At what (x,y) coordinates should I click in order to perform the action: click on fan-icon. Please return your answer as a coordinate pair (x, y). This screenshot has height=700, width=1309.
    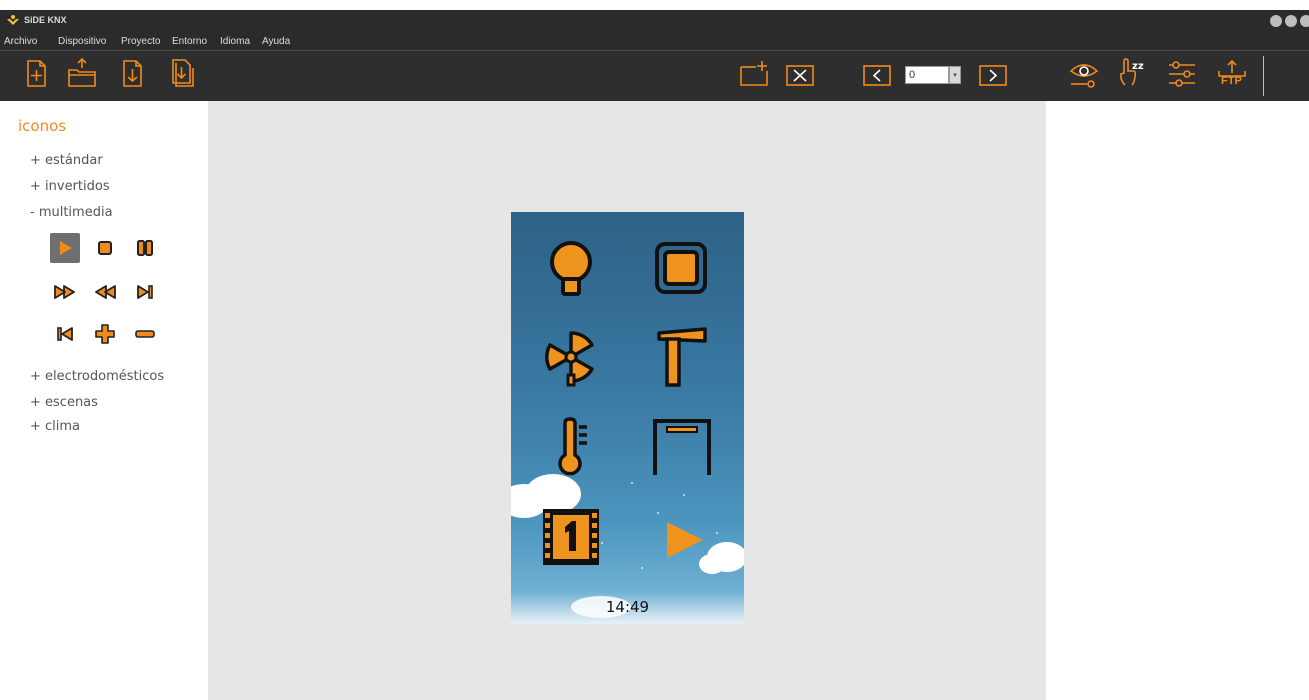
    Looking at the image, I should click on (571, 357).